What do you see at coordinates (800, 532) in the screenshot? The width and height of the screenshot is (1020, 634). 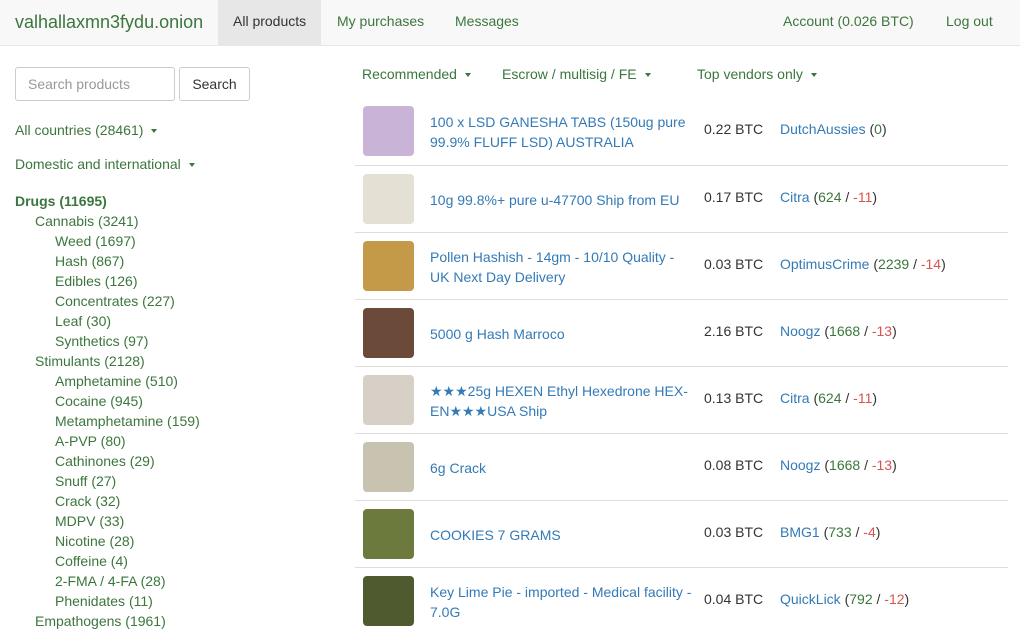 I see `vendor-link: BMG1` at bounding box center [800, 532].